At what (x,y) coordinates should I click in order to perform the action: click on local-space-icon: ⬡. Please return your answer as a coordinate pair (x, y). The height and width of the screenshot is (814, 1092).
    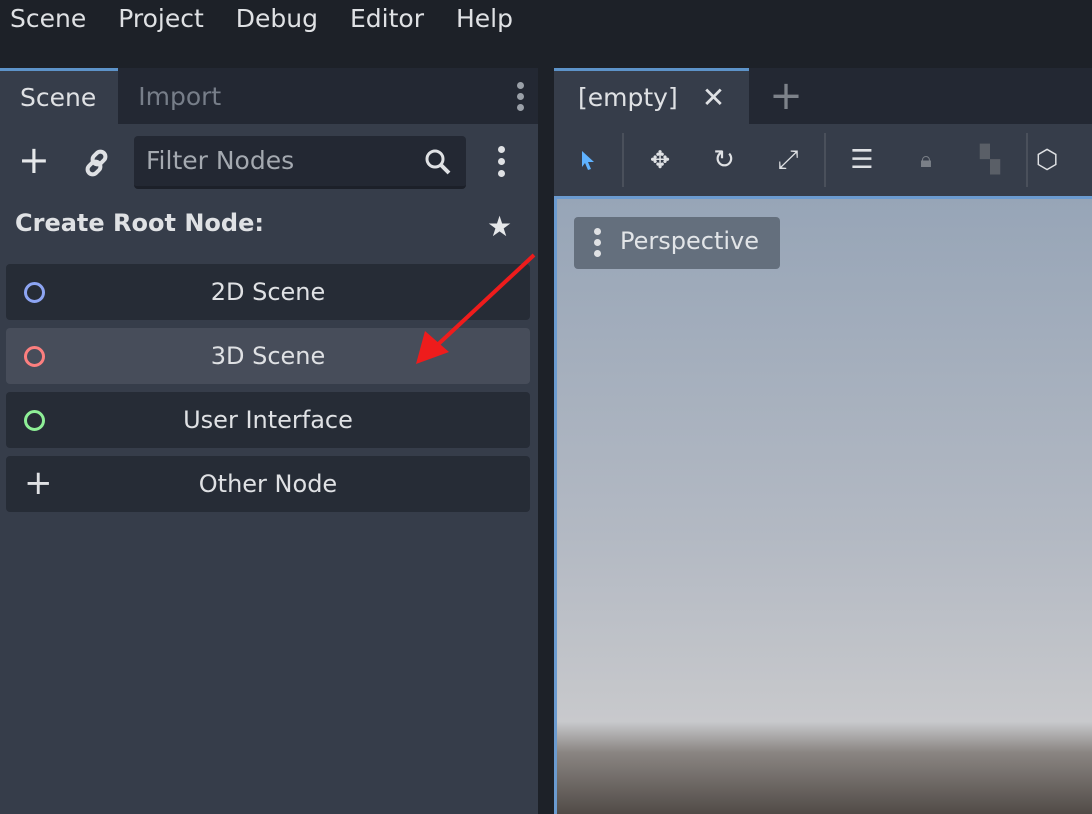
    Looking at the image, I should click on (1047, 160).